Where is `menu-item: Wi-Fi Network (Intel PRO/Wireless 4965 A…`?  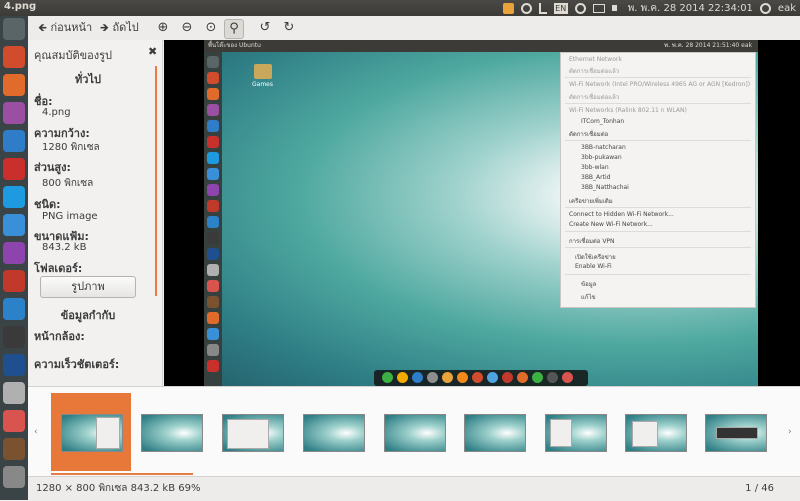 menu-item: Wi-Fi Network (Intel PRO/Wireless 4965 A… is located at coordinates (660, 84).